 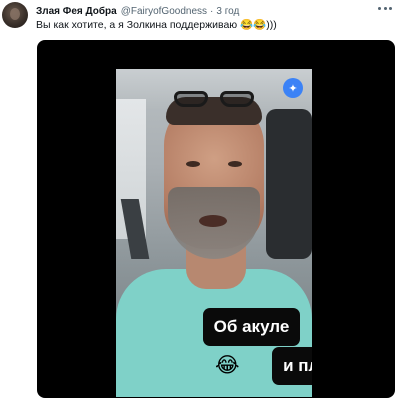 I want to click on author-handle: @FairyofGoodness, so click(x=164, y=11).